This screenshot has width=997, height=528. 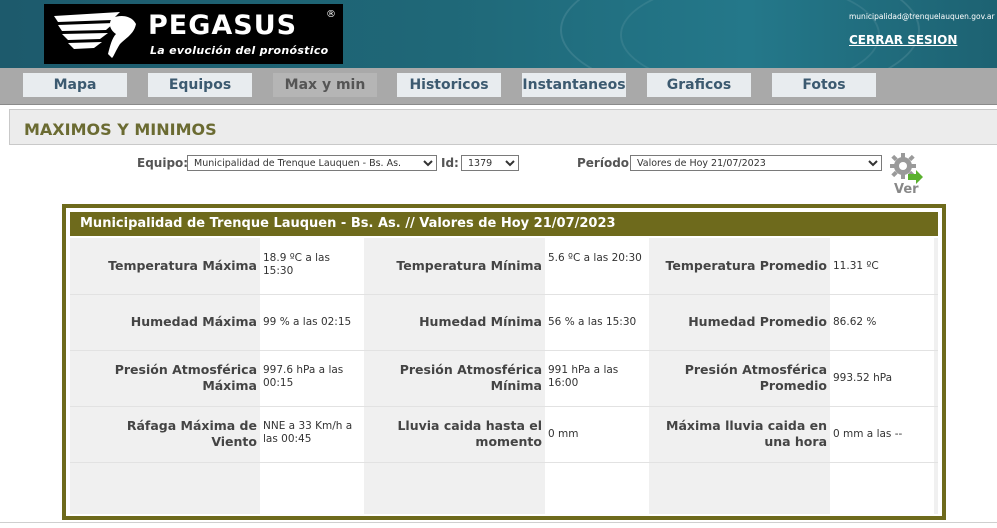 I want to click on ver-label: Ver, so click(x=906, y=189).